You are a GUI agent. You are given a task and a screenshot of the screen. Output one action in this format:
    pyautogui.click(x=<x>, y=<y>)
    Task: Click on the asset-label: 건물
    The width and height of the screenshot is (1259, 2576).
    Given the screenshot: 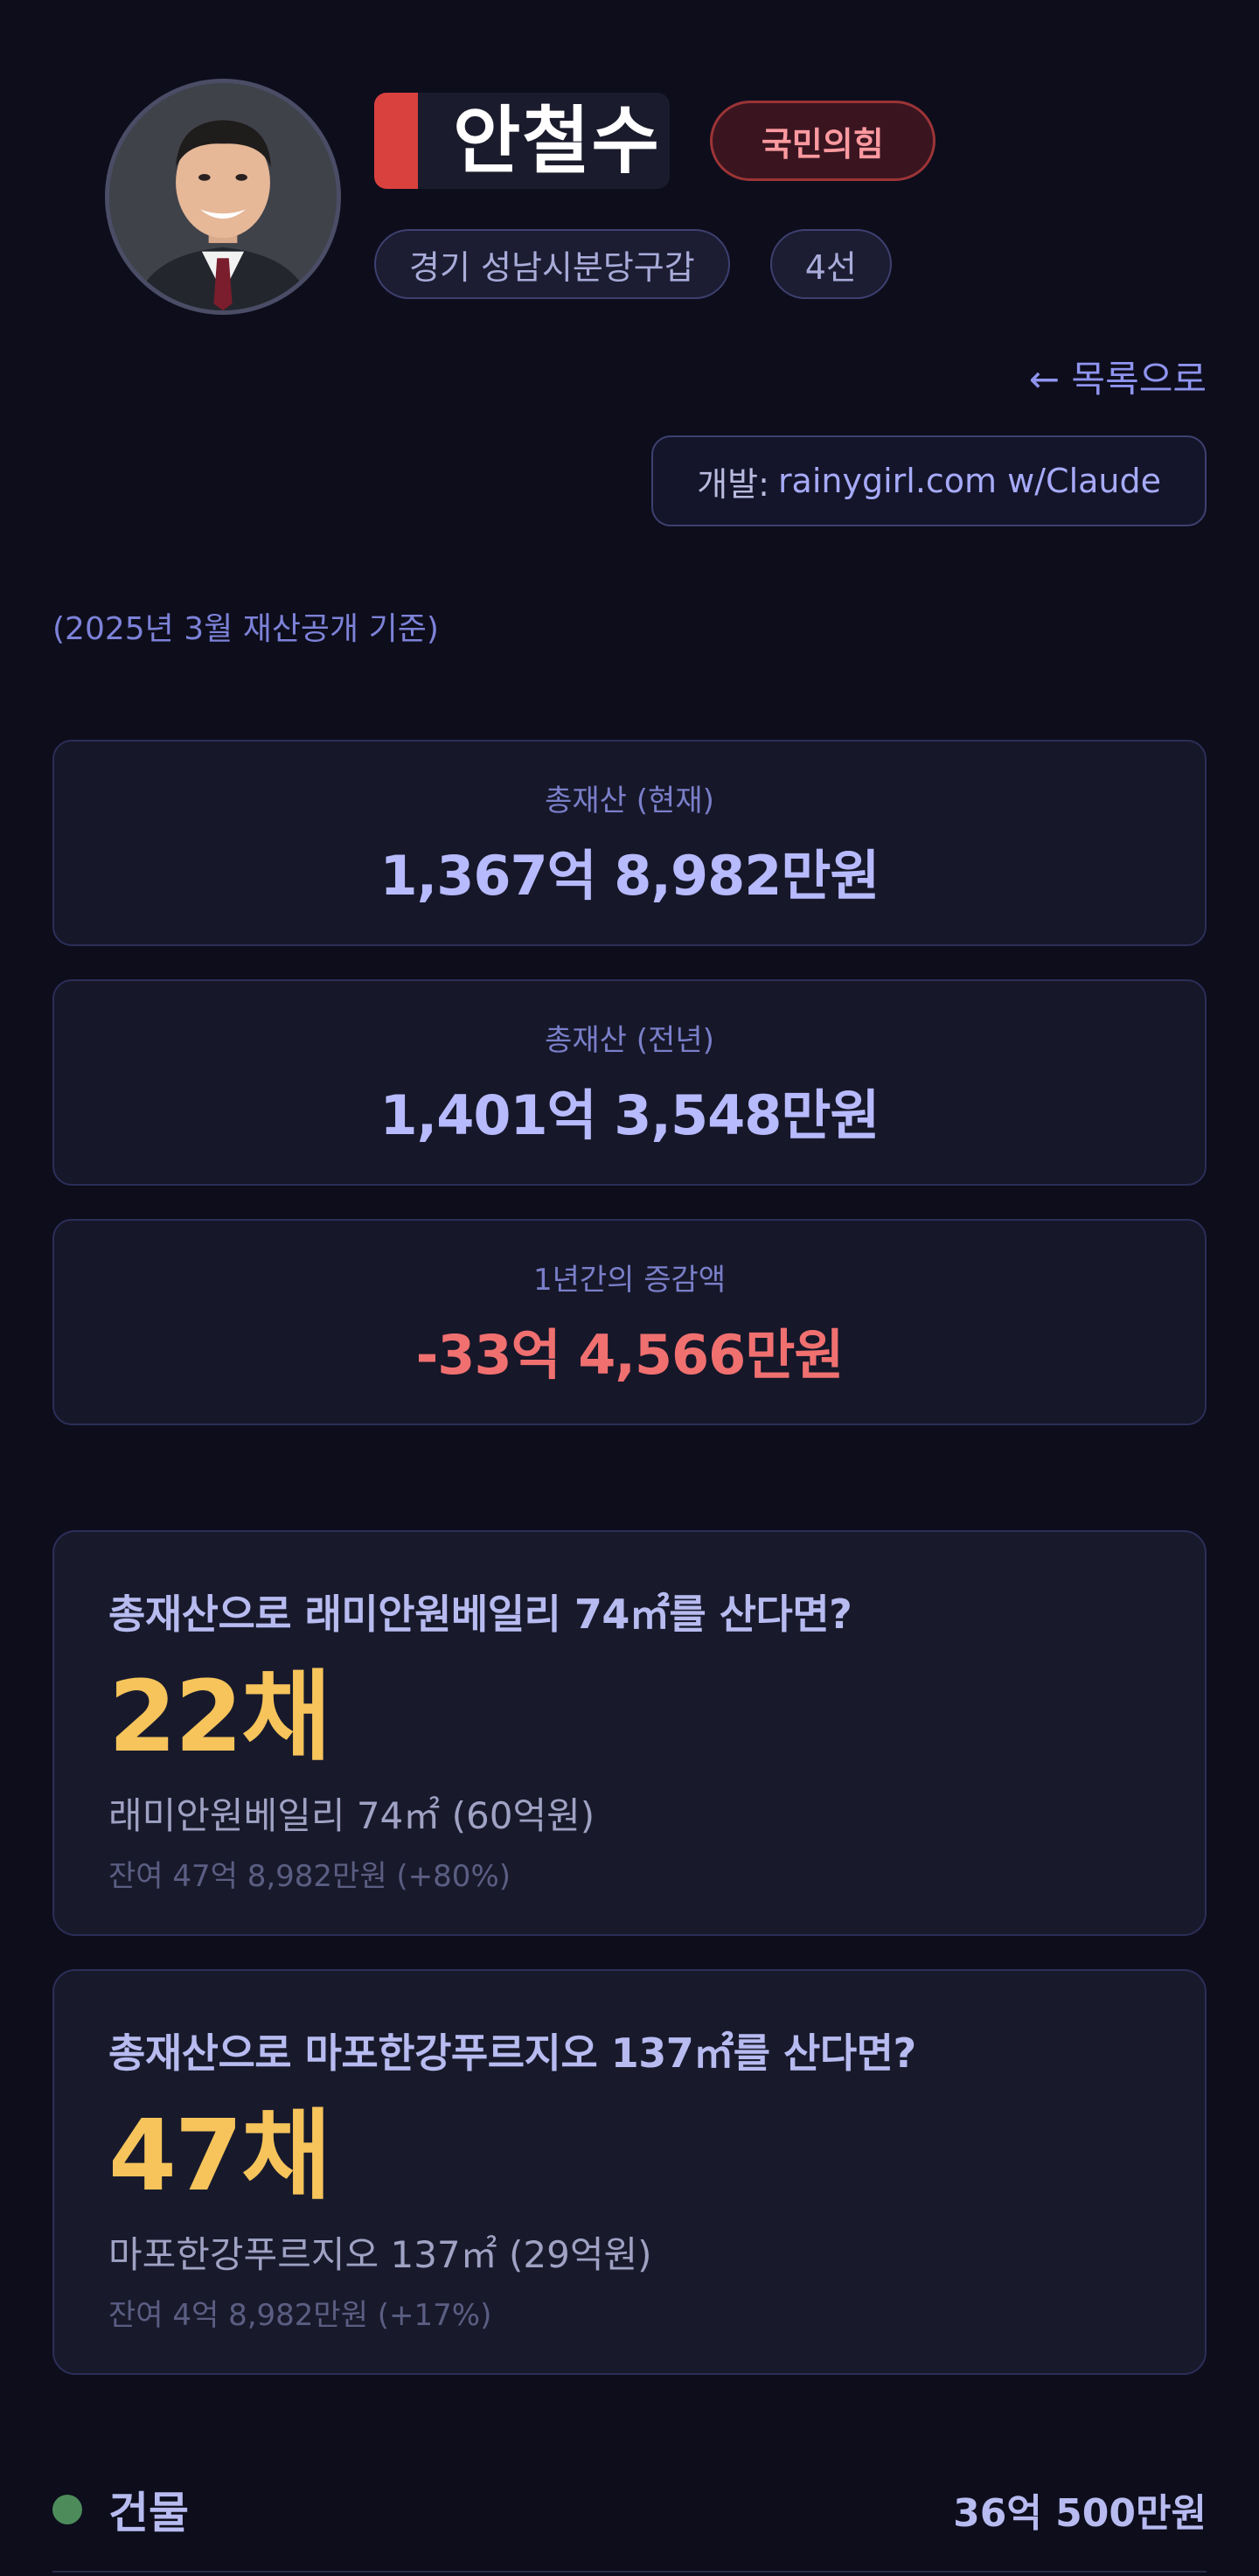 What is the action you would take?
    pyautogui.click(x=148, y=2513)
    